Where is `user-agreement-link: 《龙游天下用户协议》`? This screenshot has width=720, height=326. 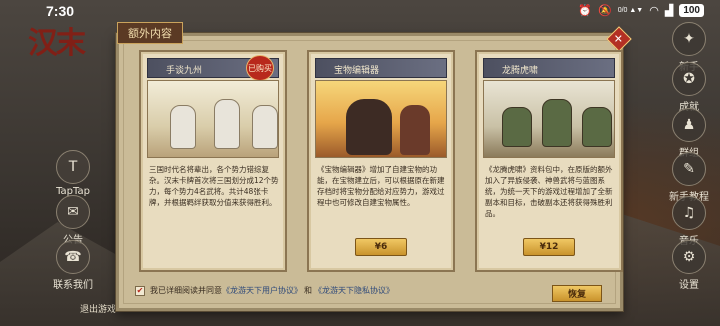
user-agreement-link: 《龙游天下用户协议》 is located at coordinates (262, 290).